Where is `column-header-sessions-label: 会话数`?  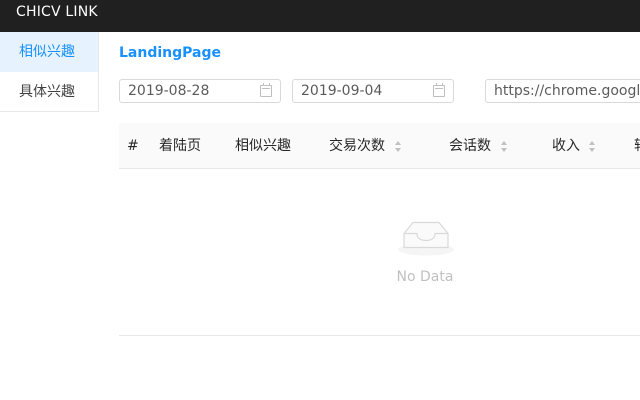 column-header-sessions-label: 会话数 is located at coordinates (470, 146).